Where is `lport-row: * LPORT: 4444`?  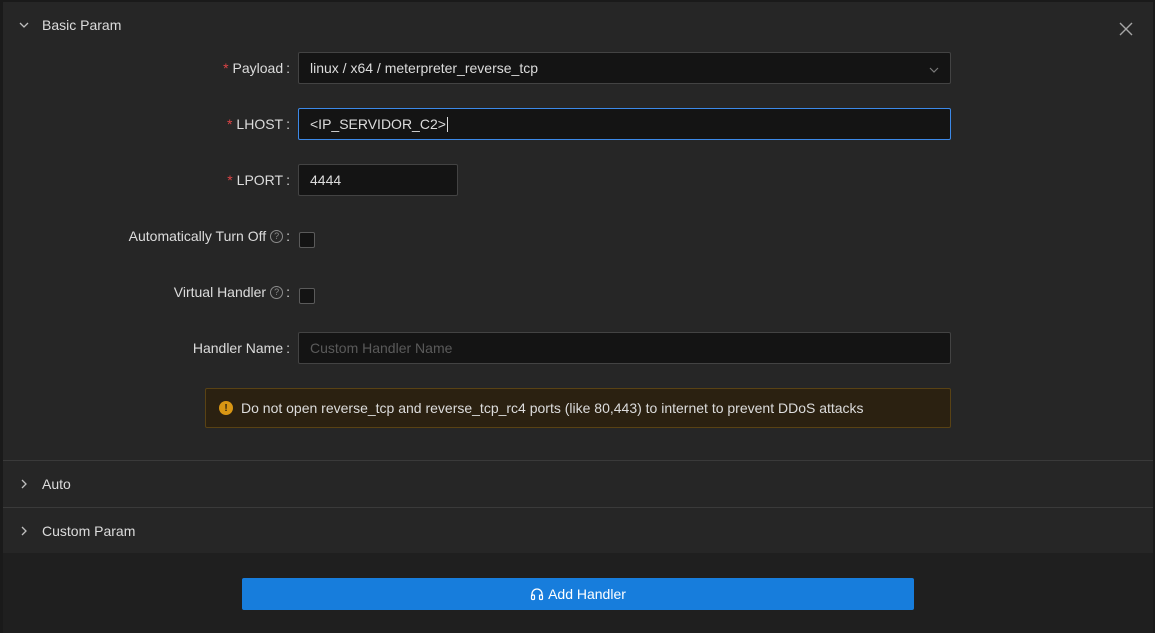 lport-row: * LPORT: 4444 is located at coordinates (578, 180).